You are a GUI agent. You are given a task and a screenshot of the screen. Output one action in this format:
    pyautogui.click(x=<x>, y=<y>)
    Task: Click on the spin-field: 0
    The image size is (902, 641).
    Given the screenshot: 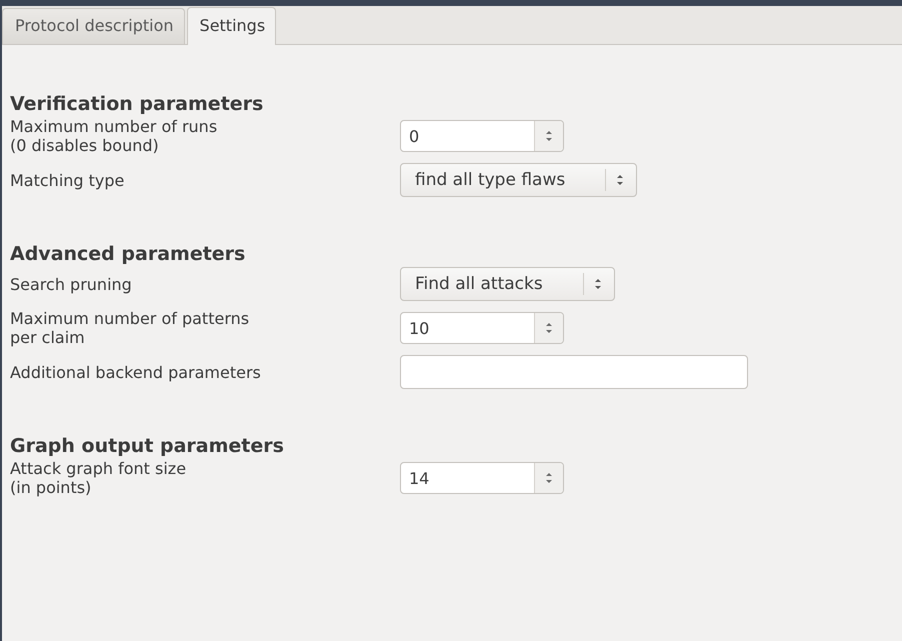 What is the action you would take?
    pyautogui.click(x=482, y=136)
    